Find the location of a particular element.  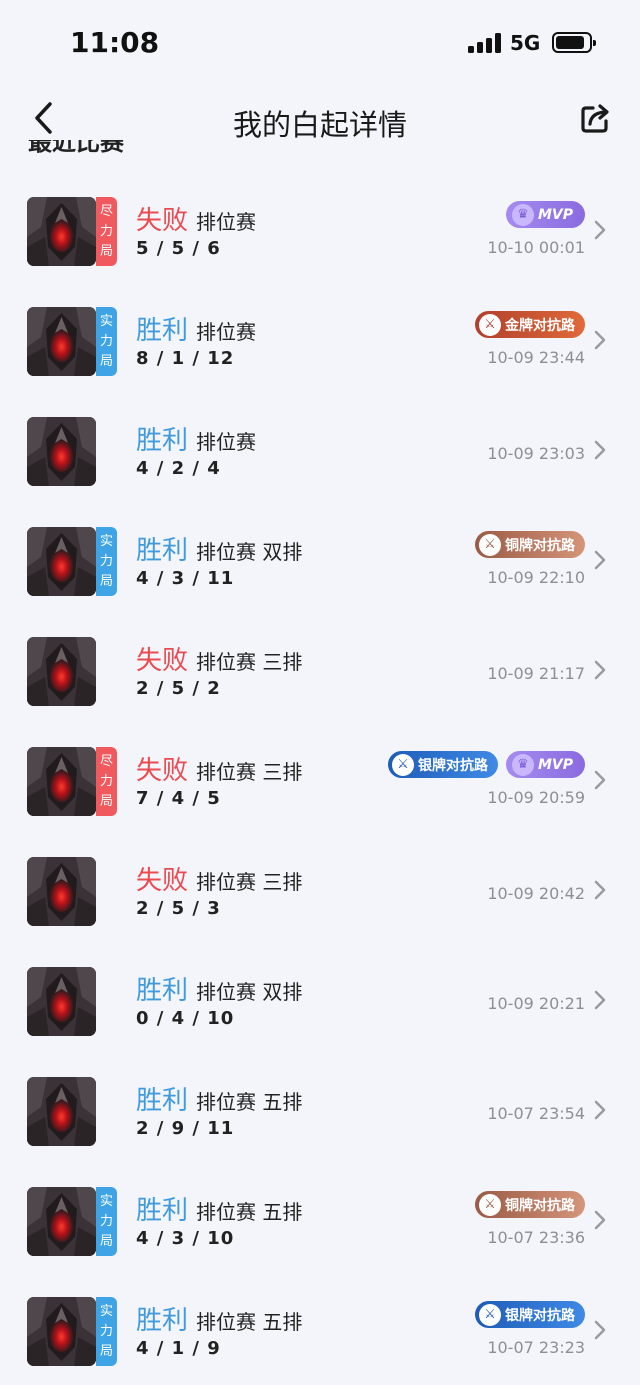

match-date: 10-07 23:36 is located at coordinates (536, 1237).